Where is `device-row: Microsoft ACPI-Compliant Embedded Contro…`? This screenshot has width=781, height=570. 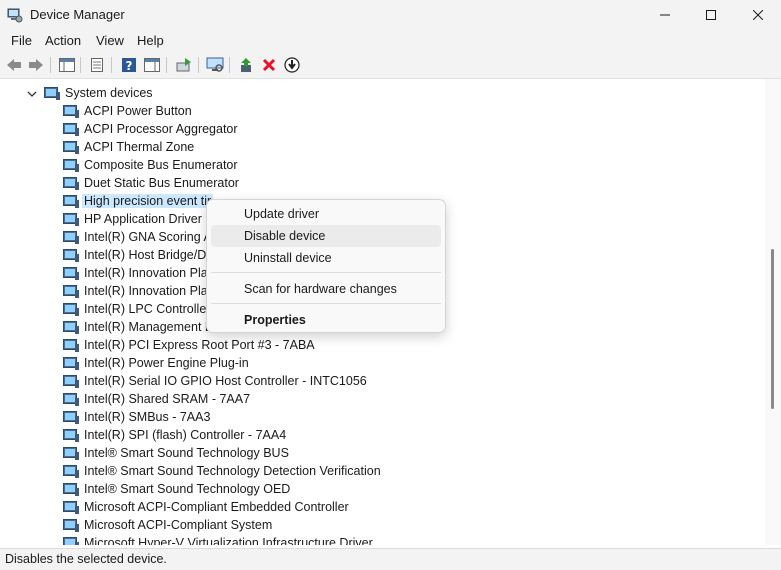
device-row: Microsoft ACPI-Compliant Embedded Contro… is located at coordinates (380, 507).